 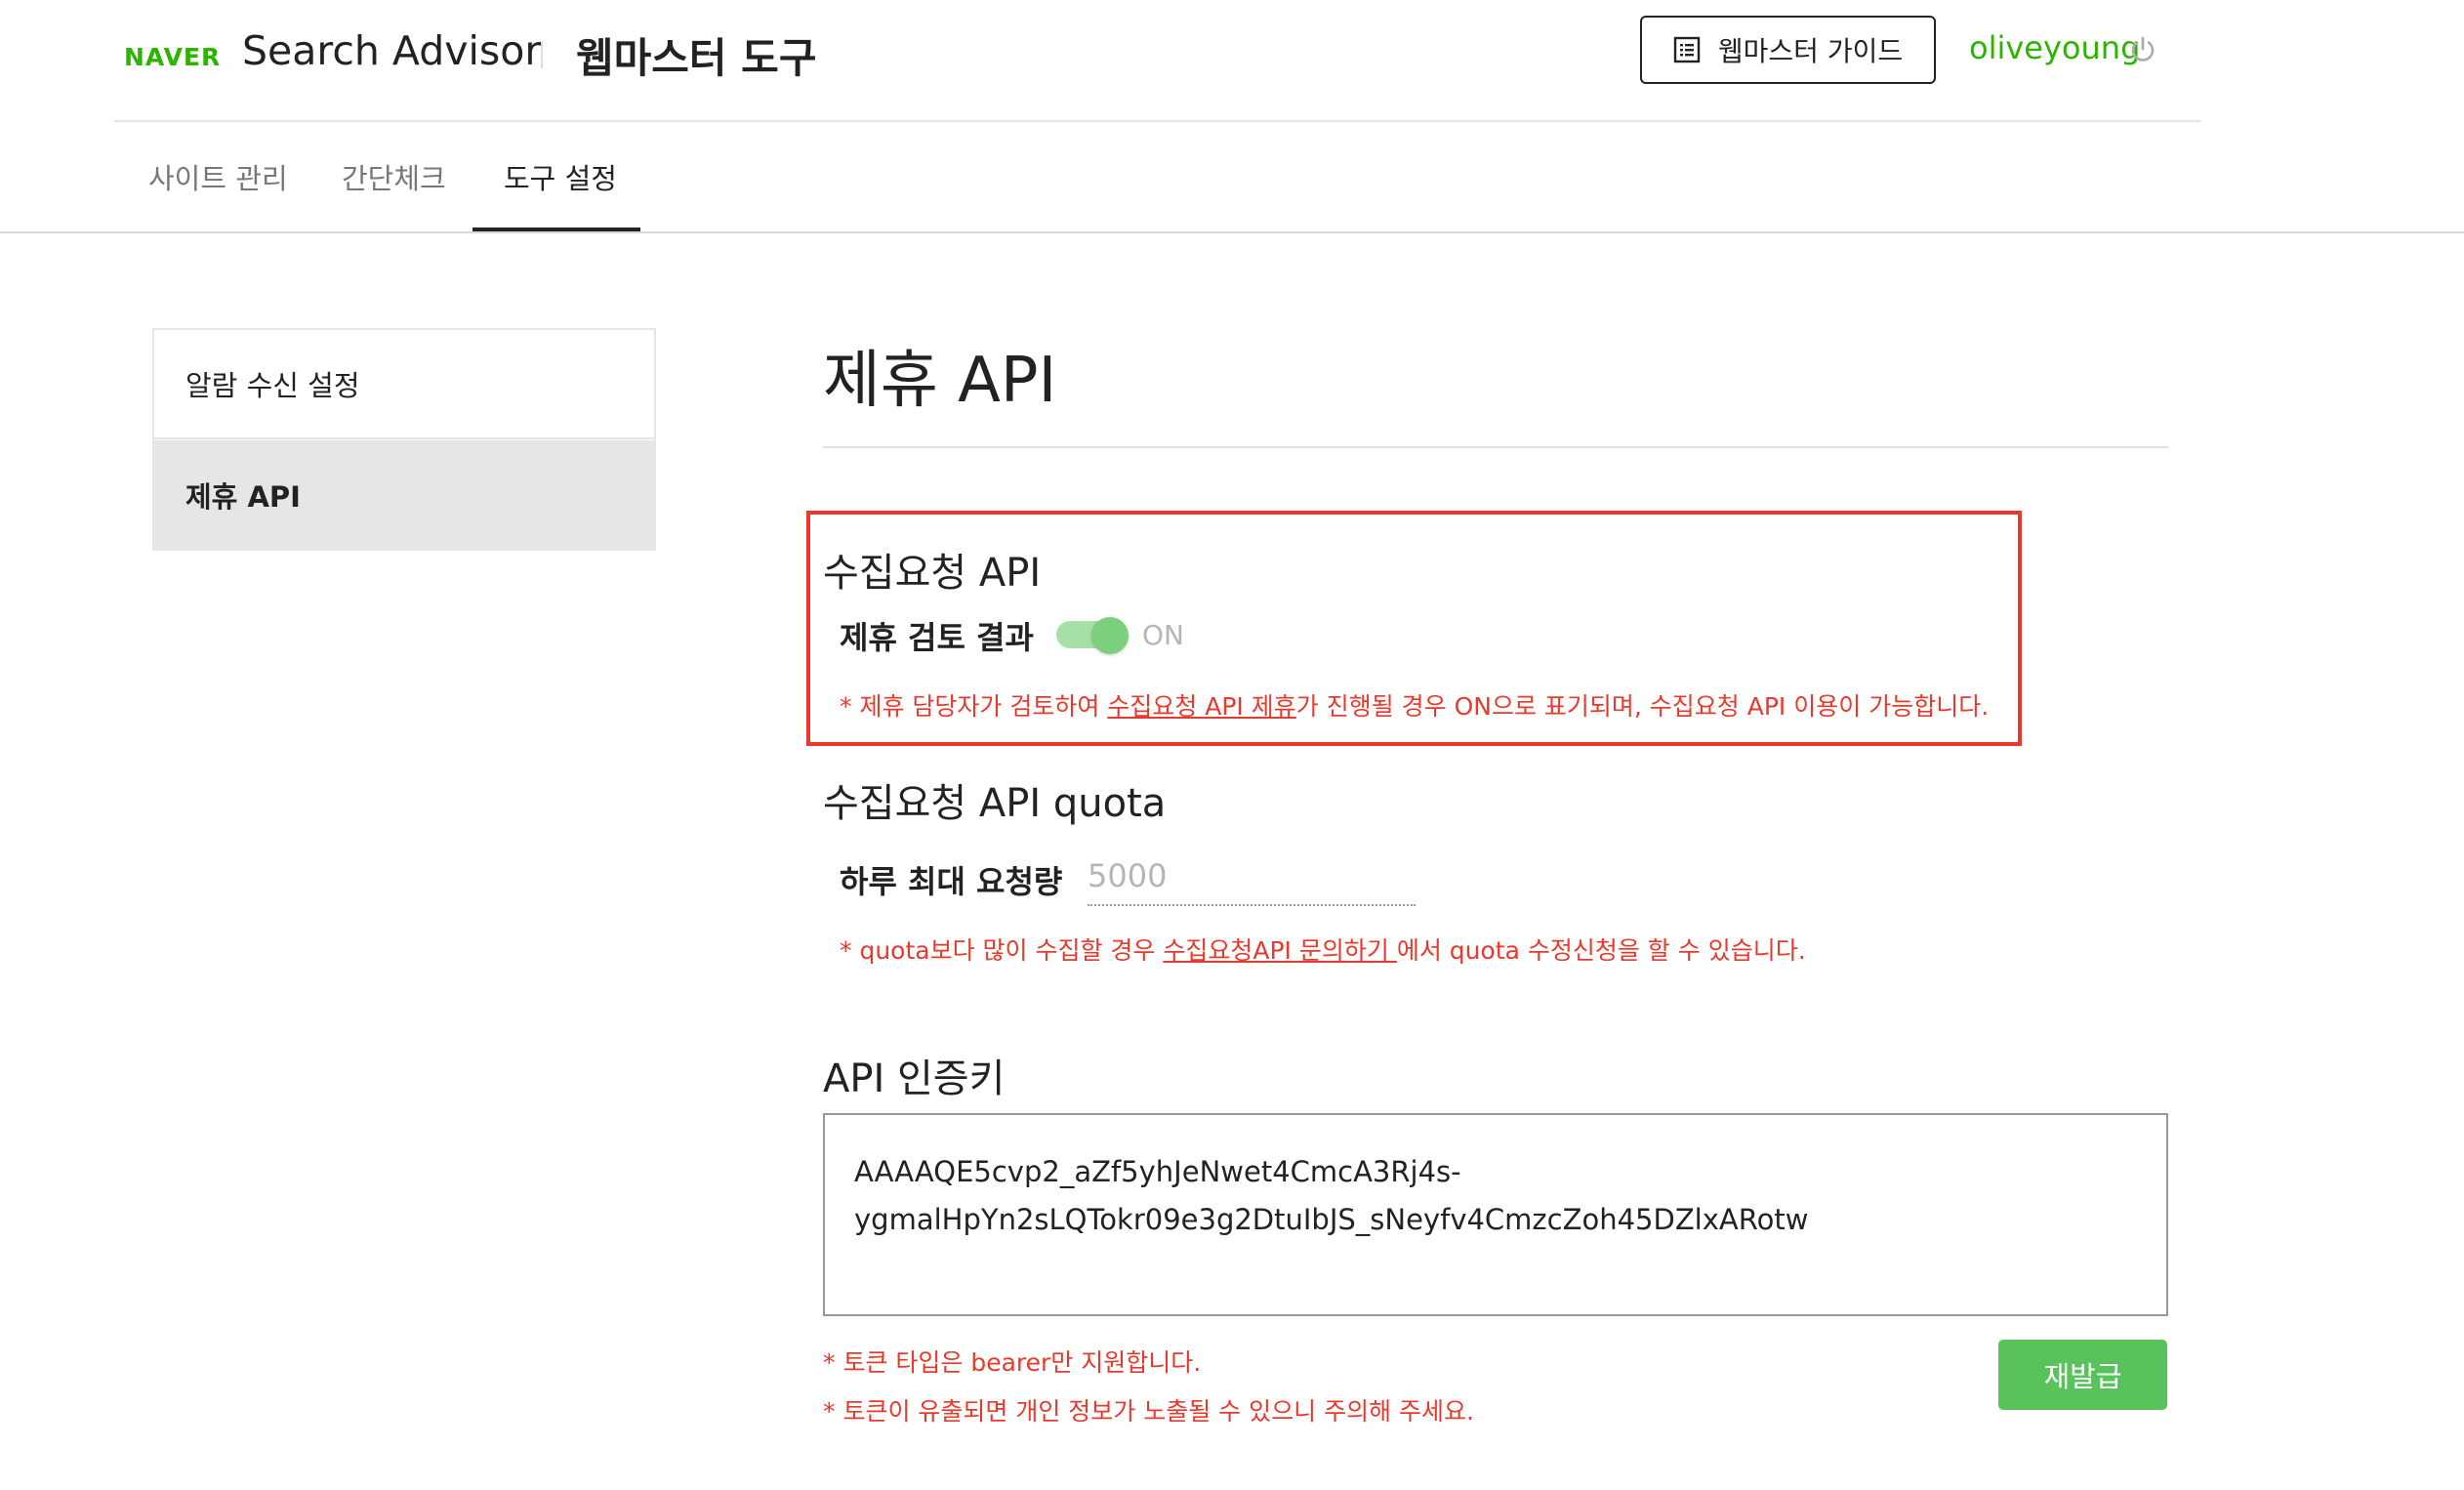 What do you see at coordinates (560, 176) in the screenshot?
I see `tab-tool-settings: 도구 설정` at bounding box center [560, 176].